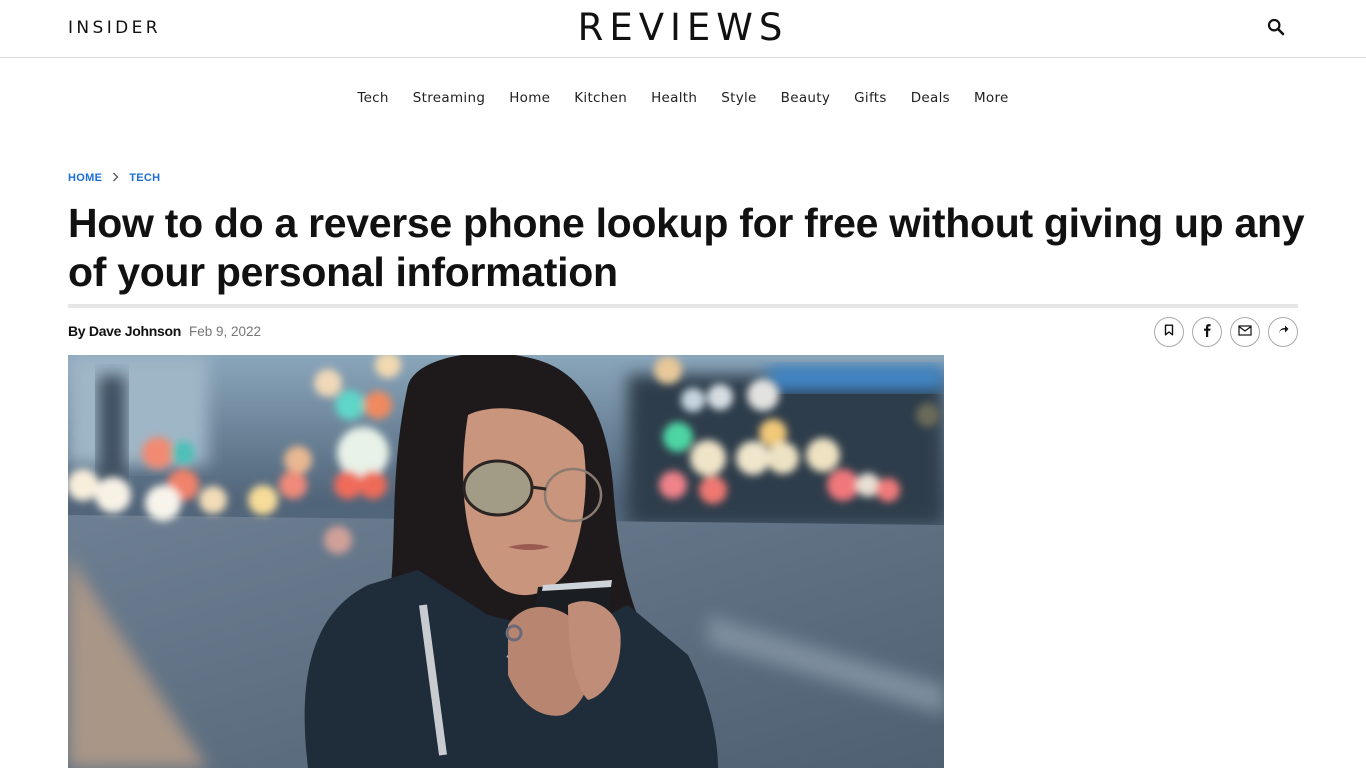  I want to click on author-link: By Dave Johnson, so click(124, 331).